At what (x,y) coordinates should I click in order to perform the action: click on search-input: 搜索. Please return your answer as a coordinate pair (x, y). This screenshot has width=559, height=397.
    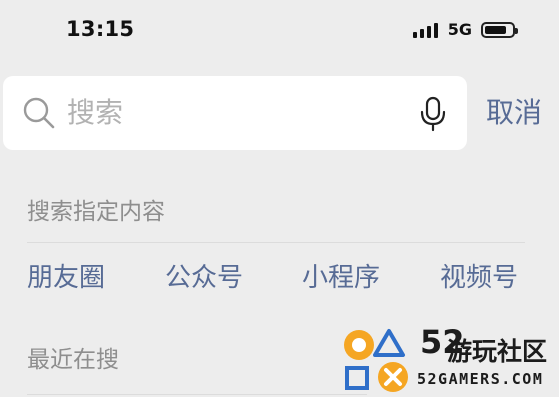
    Looking at the image, I should click on (95, 113).